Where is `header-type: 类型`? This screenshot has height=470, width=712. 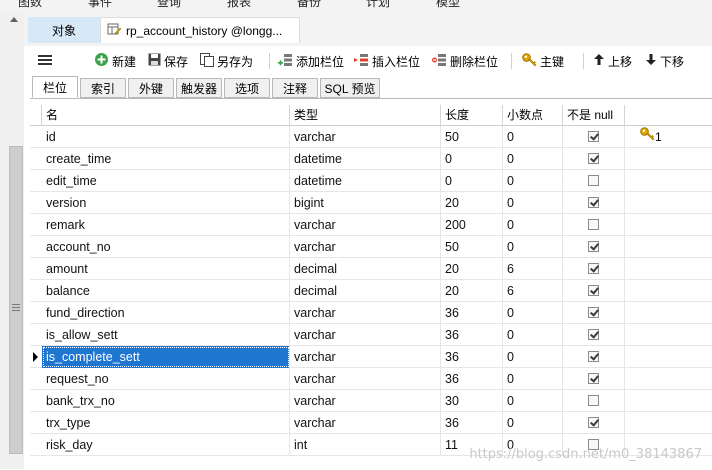
header-type: 类型 is located at coordinates (365, 115).